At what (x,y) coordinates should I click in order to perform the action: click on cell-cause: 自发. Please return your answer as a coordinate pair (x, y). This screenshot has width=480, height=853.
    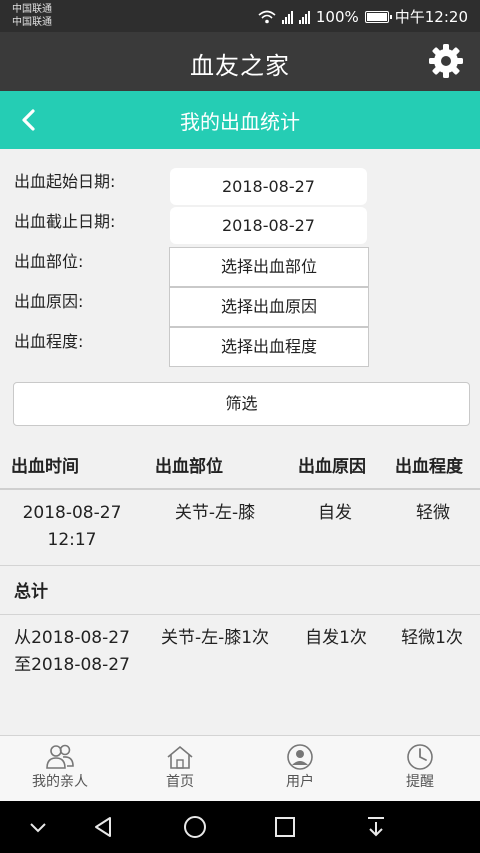
    Looking at the image, I should click on (335, 513).